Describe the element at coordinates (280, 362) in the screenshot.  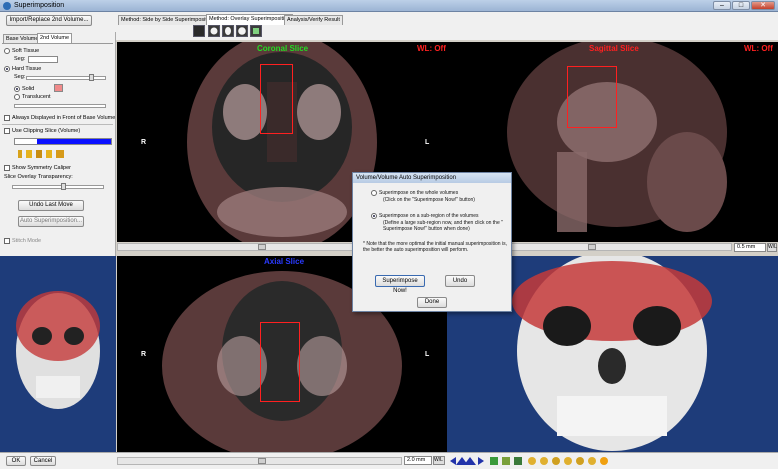
I see `axial-roi` at that location.